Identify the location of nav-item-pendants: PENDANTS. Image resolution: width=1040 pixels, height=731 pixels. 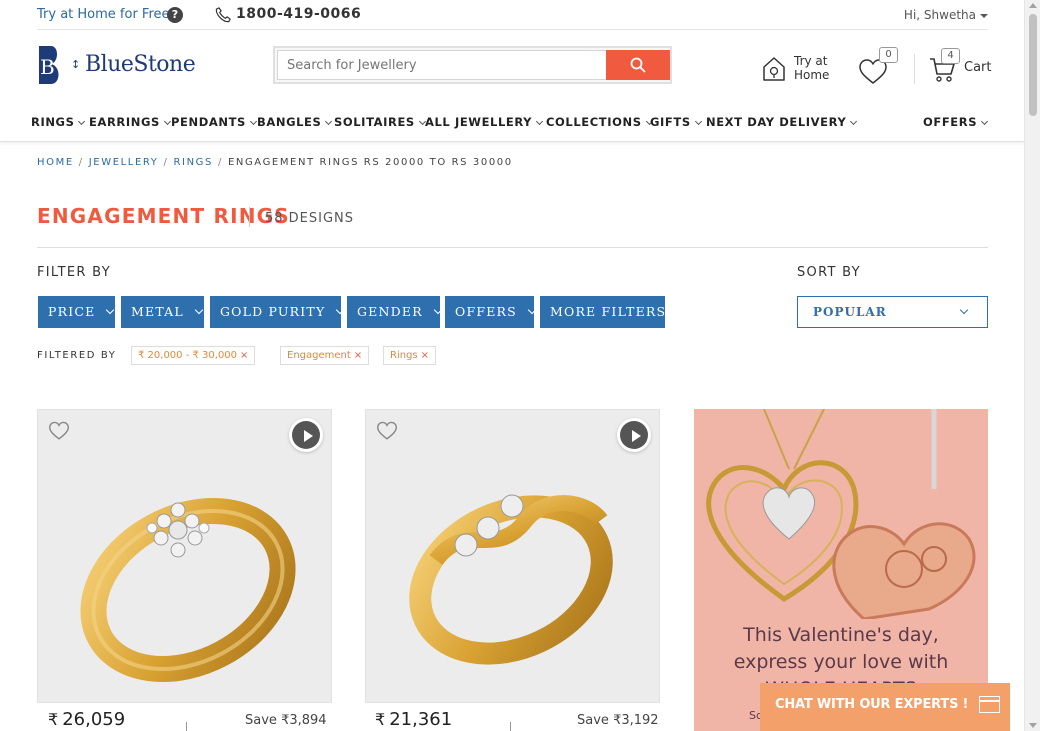
(214, 122).